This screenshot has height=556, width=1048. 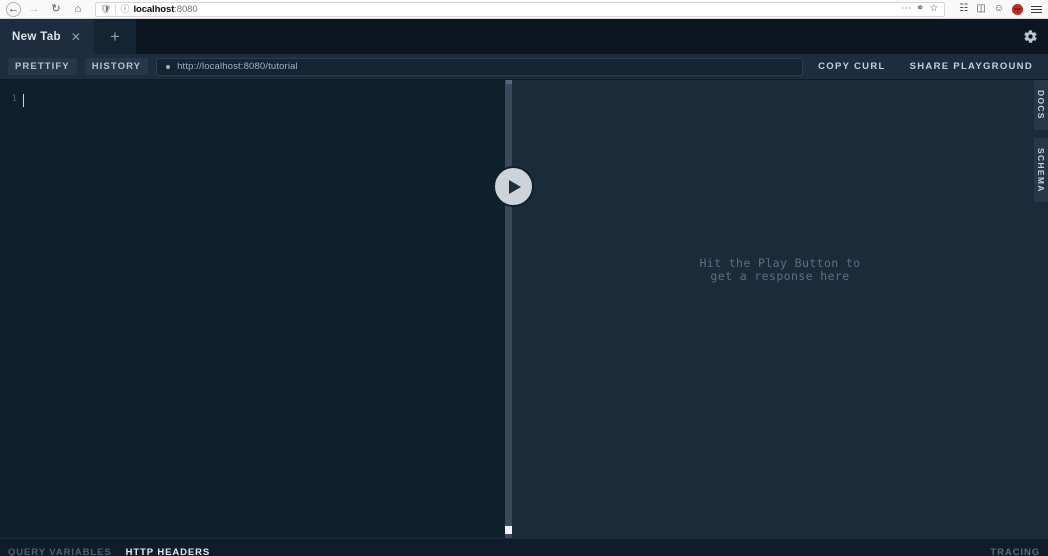 What do you see at coordinates (76, 37) in the screenshot?
I see `close-icon: ✕` at bounding box center [76, 37].